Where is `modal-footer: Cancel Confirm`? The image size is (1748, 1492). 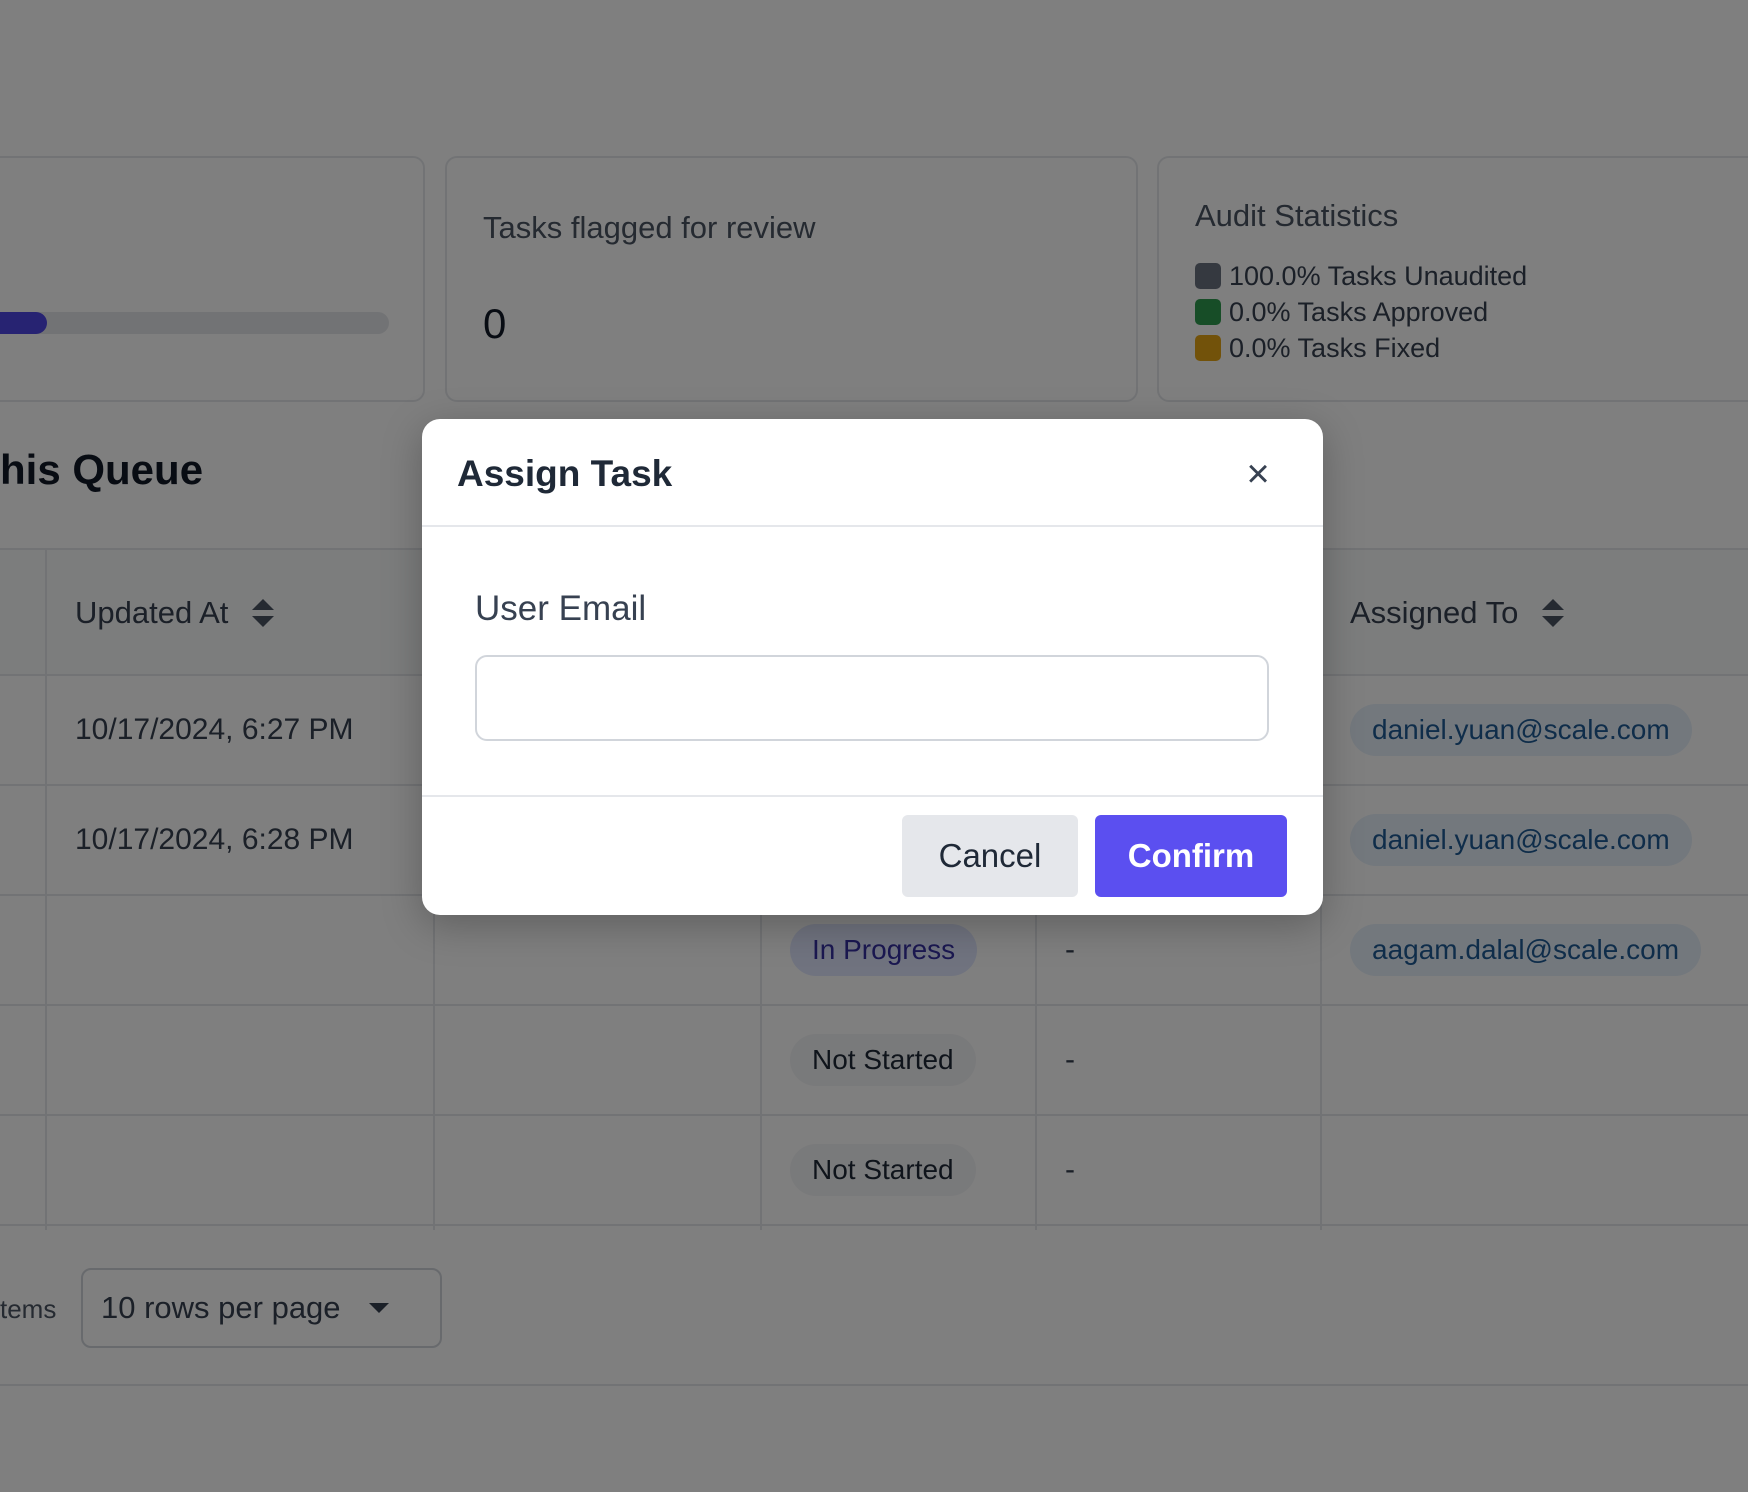 modal-footer: Cancel Confirm is located at coordinates (872, 855).